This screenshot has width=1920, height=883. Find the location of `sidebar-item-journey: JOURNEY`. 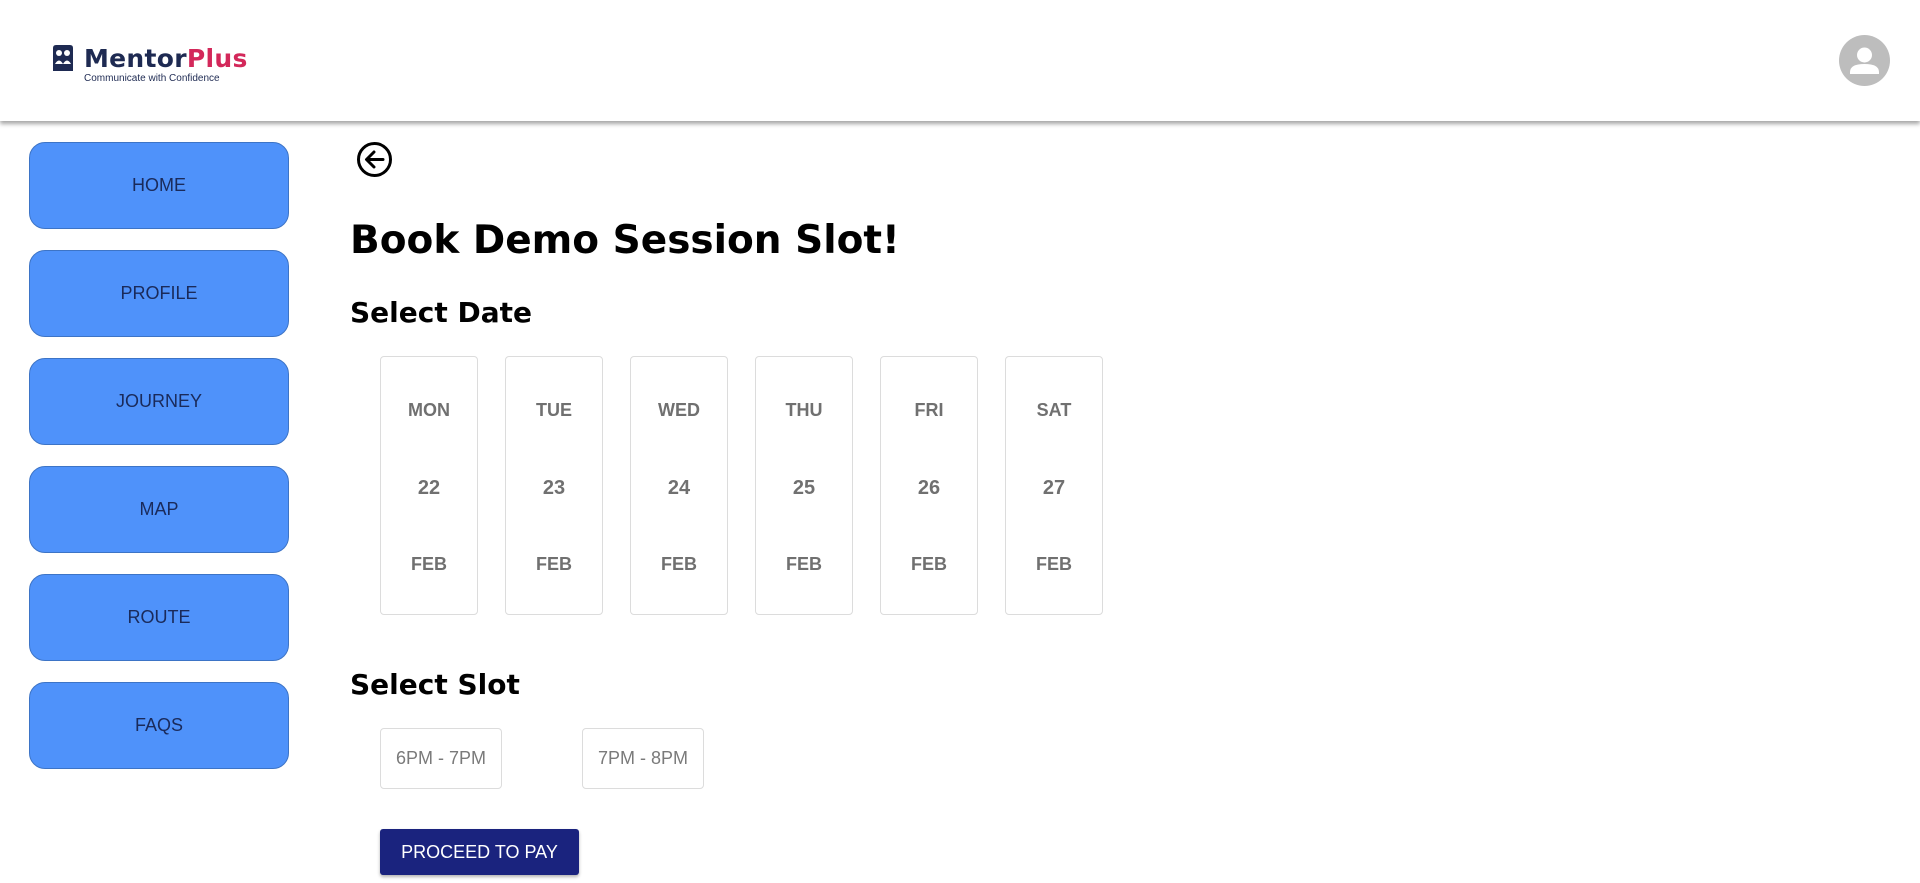

sidebar-item-journey: JOURNEY is located at coordinates (159, 401).